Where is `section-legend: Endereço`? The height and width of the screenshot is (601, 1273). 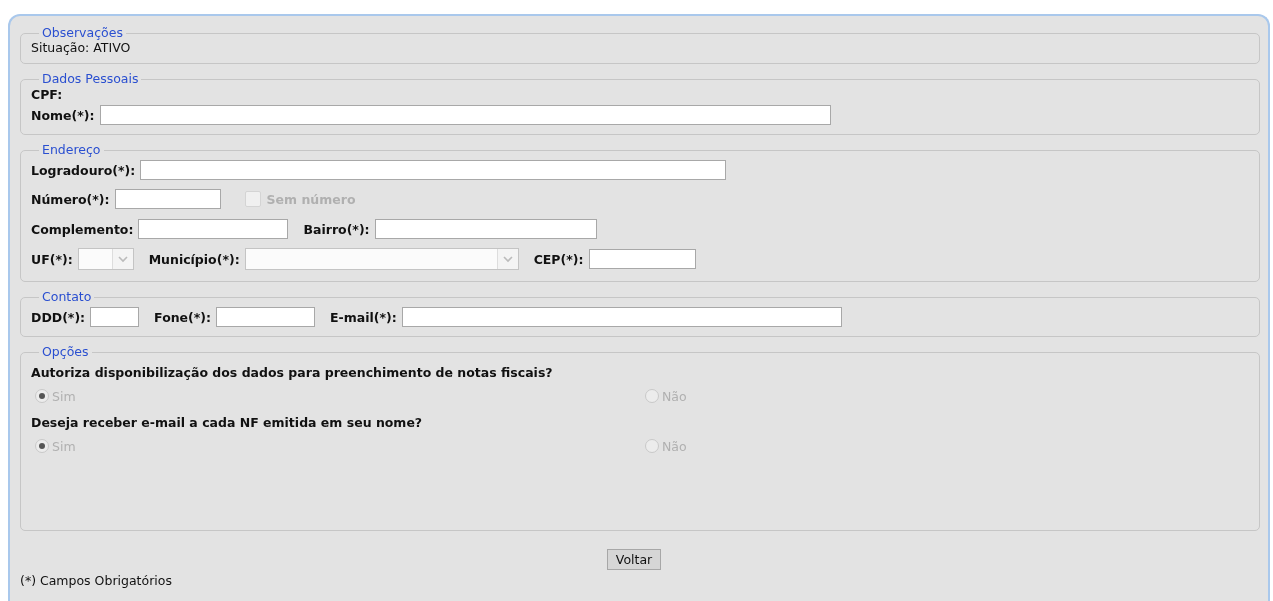
section-legend: Endereço is located at coordinates (71, 150).